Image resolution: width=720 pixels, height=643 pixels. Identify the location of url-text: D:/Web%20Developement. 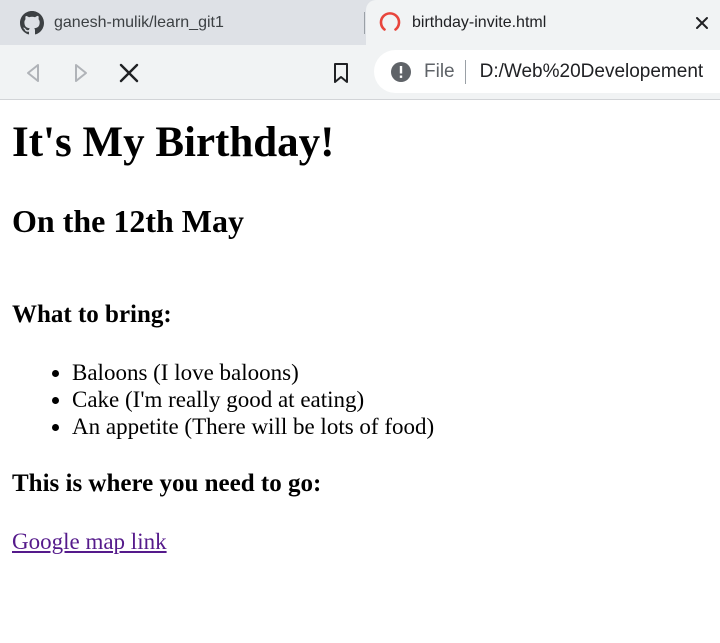
(592, 72).